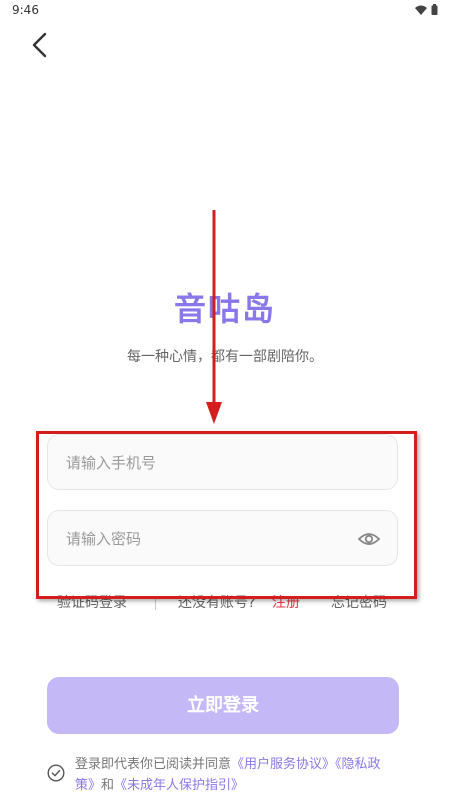  What do you see at coordinates (236, 775) in the screenshot?
I see `agreement-text: 登录即代表你已阅读并同意《用户服务协议》《隐私政策》和《未成年人保护指引》` at bounding box center [236, 775].